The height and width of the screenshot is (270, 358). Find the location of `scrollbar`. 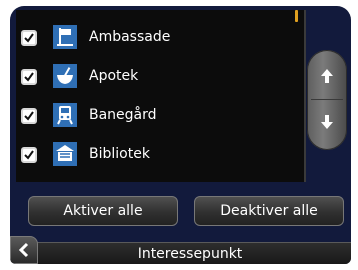

scrollbar is located at coordinates (327, 100).